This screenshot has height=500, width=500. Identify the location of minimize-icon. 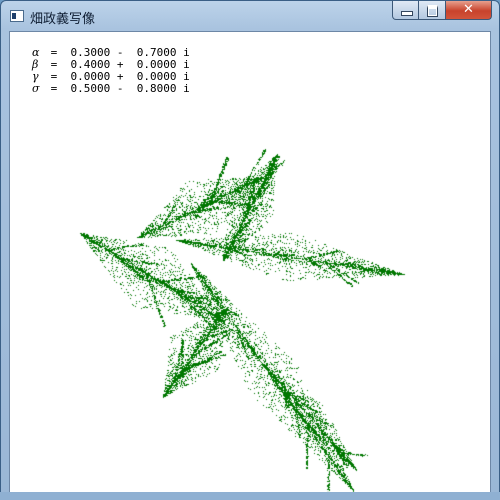
(407, 13).